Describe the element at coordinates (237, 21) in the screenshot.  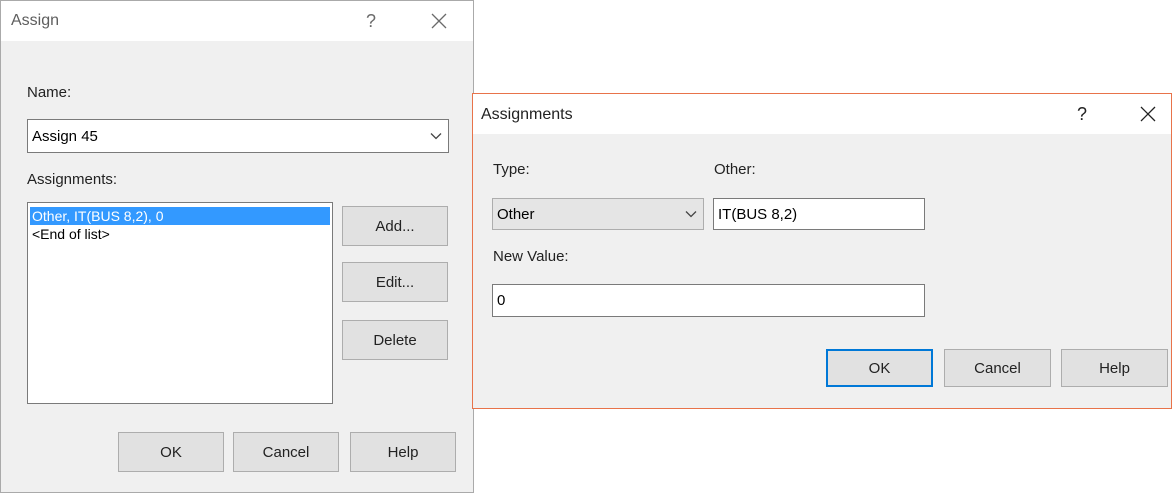
I see `assign-titlebar: Assign ?` at that location.